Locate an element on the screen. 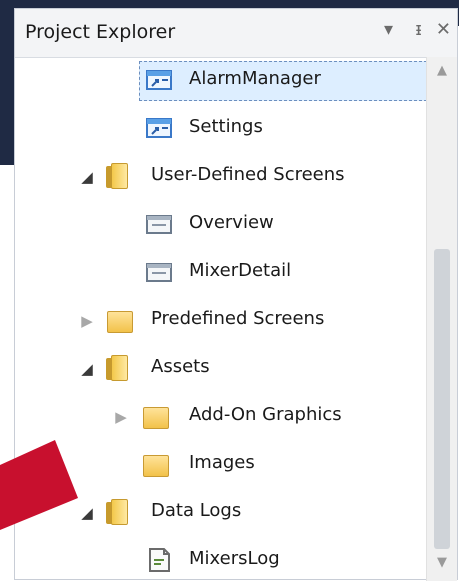 This screenshot has height=585, width=459. tree-item-label: Data Logs is located at coordinates (196, 510).